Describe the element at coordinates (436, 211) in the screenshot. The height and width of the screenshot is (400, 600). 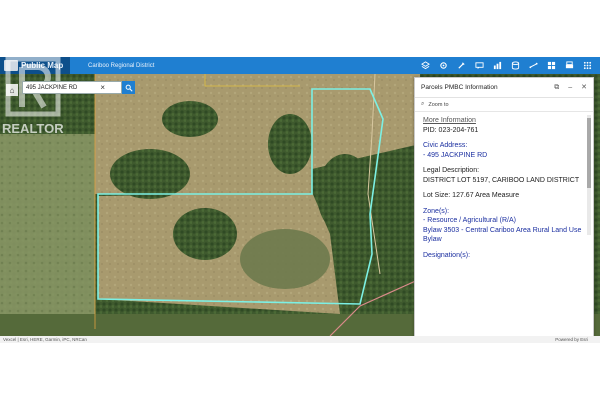
I see `zone-label: Zone(s):` at that location.